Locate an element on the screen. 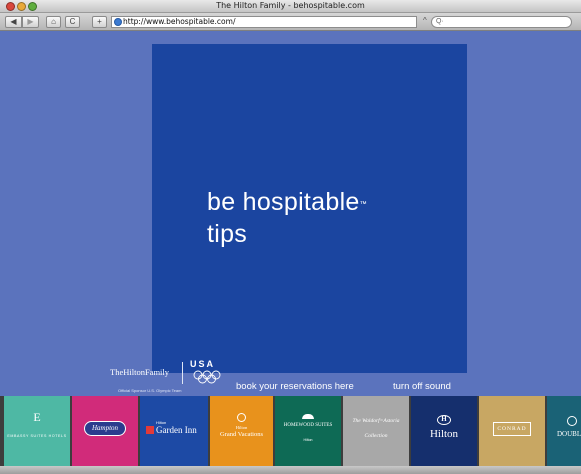 The height and width of the screenshot is (474, 581). garden-inn-name: Garden Inn is located at coordinates (176, 430).